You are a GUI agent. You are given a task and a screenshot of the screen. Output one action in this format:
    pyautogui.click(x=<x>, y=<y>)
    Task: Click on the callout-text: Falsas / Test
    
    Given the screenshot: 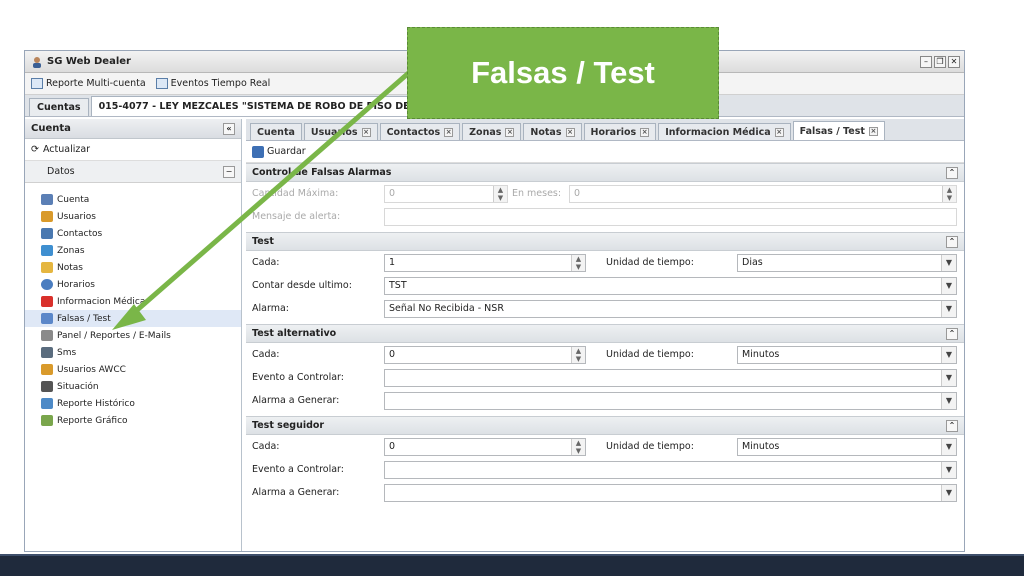 What is the action you would take?
    pyautogui.click(x=563, y=72)
    